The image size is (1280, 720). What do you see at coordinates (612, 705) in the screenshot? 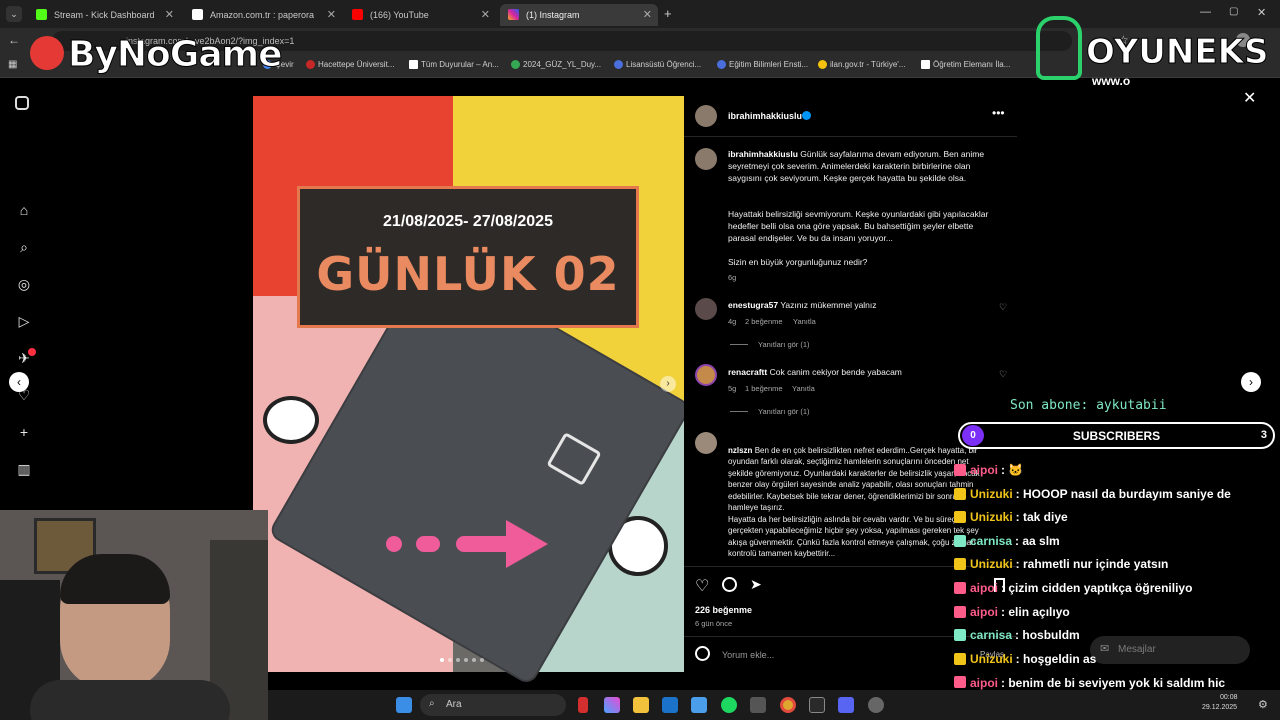
I see `copilot-icon` at bounding box center [612, 705].